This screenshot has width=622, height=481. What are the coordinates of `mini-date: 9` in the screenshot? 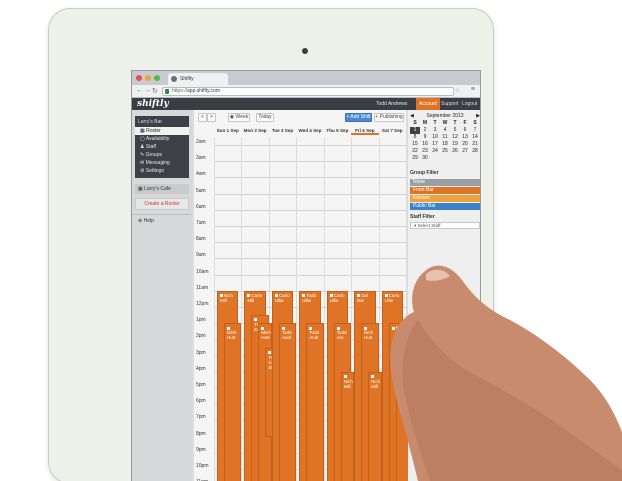 It's located at (425, 137).